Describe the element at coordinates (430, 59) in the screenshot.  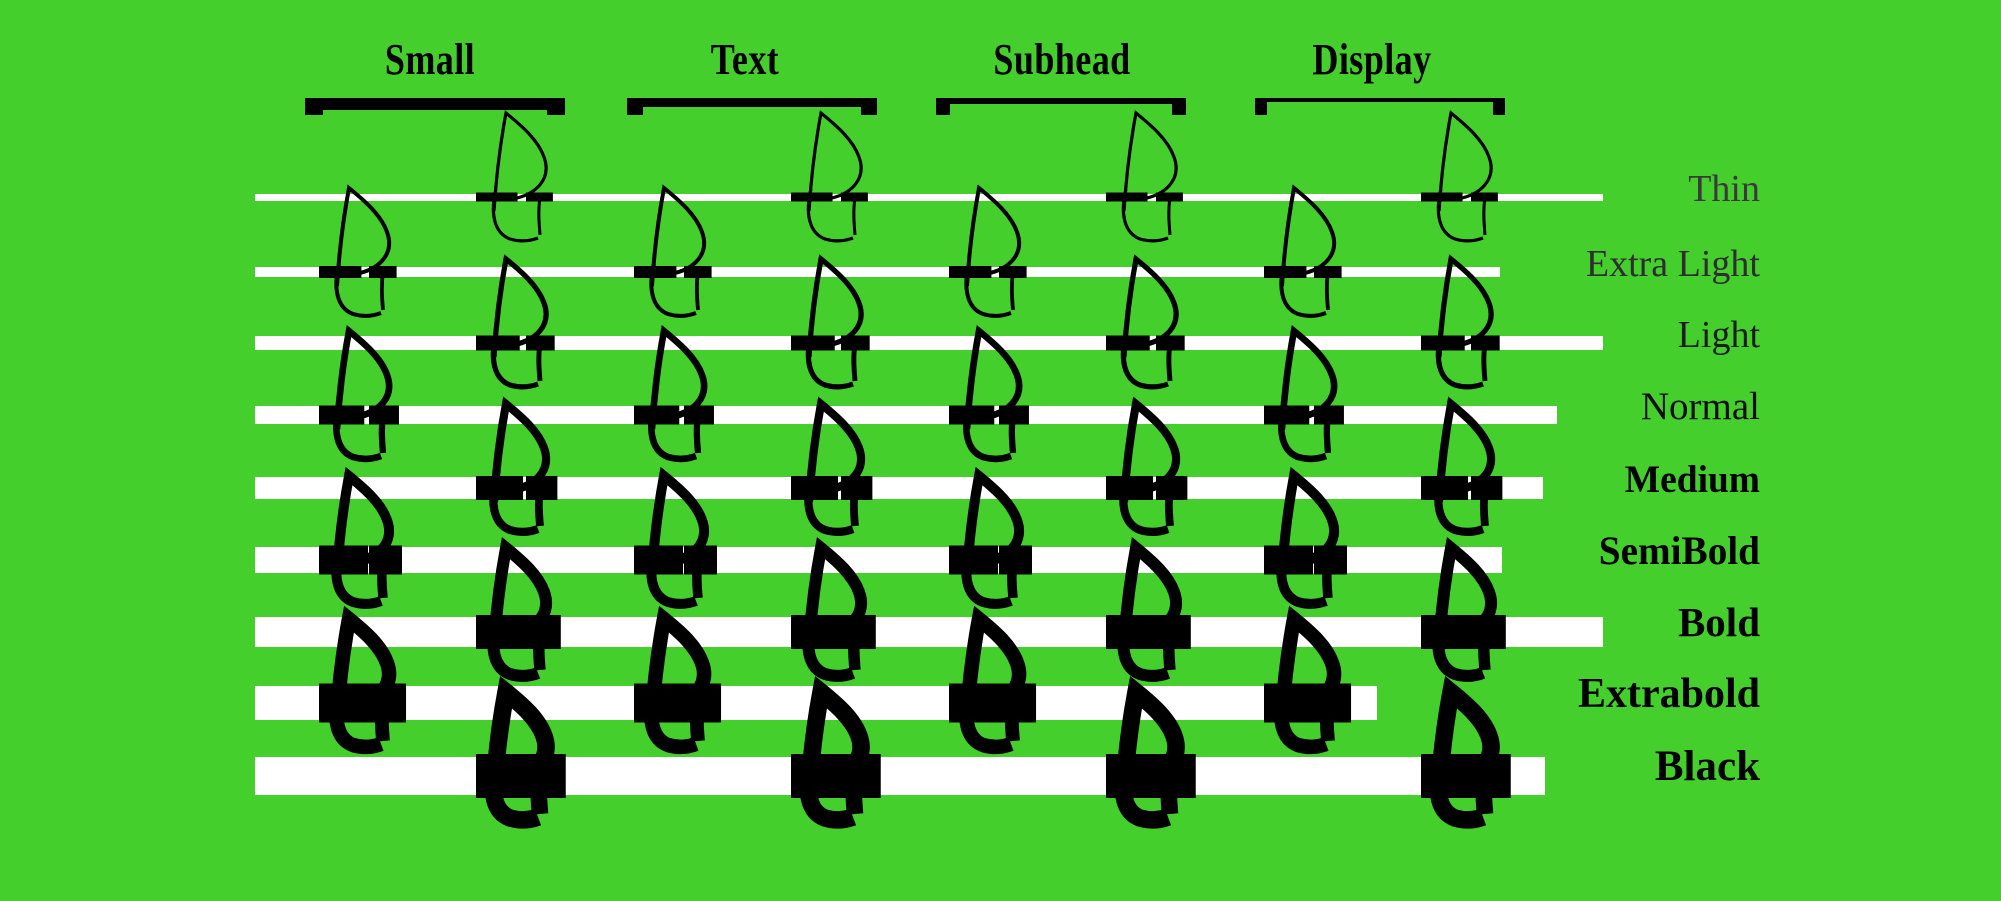
I see `column-header-small: Small` at that location.